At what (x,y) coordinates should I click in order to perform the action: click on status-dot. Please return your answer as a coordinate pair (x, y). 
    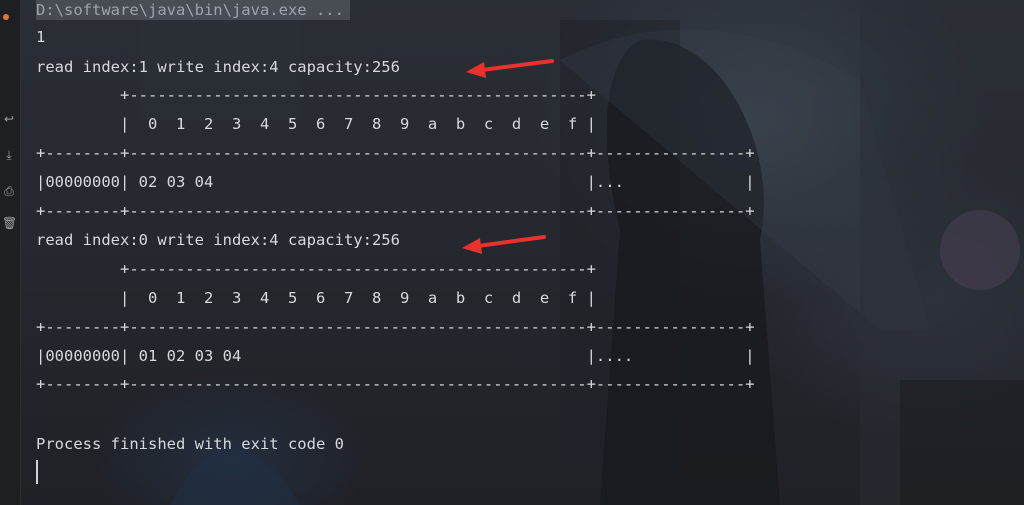
    Looking at the image, I should click on (6, 17).